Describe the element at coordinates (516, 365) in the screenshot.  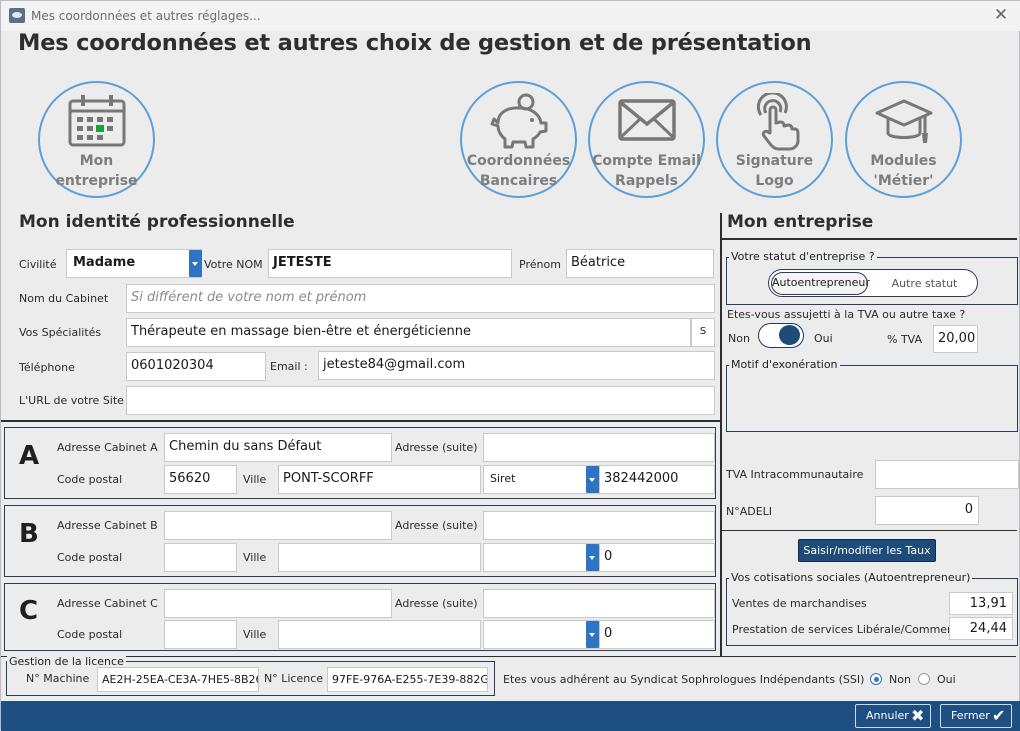
I see `email-input: jeteste84@gmail.com` at that location.